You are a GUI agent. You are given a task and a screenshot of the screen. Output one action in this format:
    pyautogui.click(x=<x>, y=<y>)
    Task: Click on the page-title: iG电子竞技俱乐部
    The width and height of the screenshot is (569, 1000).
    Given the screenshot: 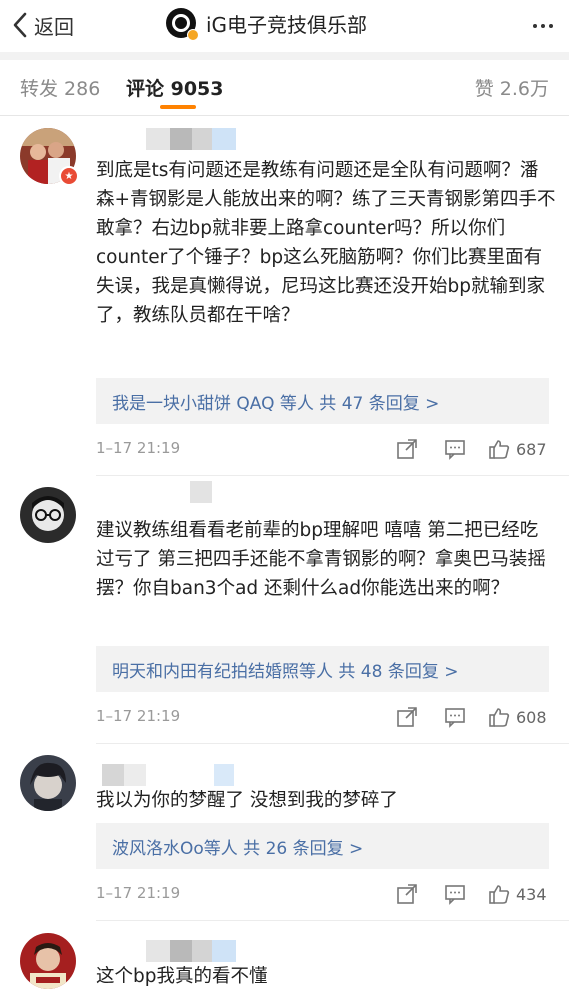 What is the action you would take?
    pyautogui.click(x=287, y=24)
    